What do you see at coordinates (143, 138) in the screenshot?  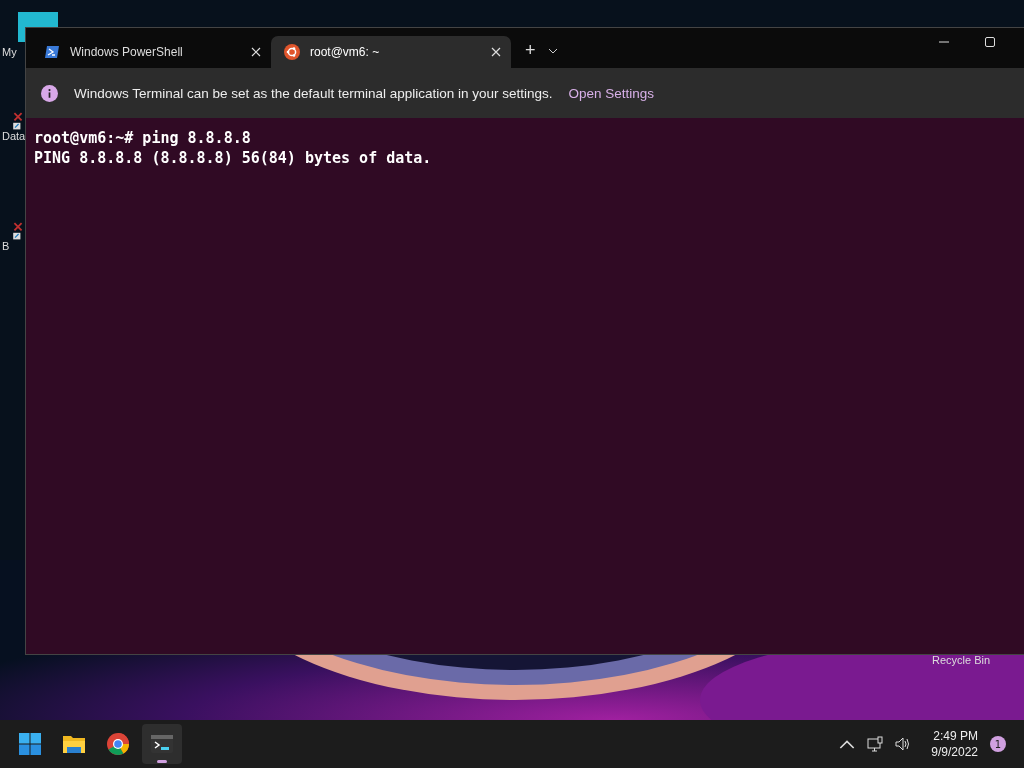 I see `terminal-line: root@vm6:~# ping 8.8.8.8` at bounding box center [143, 138].